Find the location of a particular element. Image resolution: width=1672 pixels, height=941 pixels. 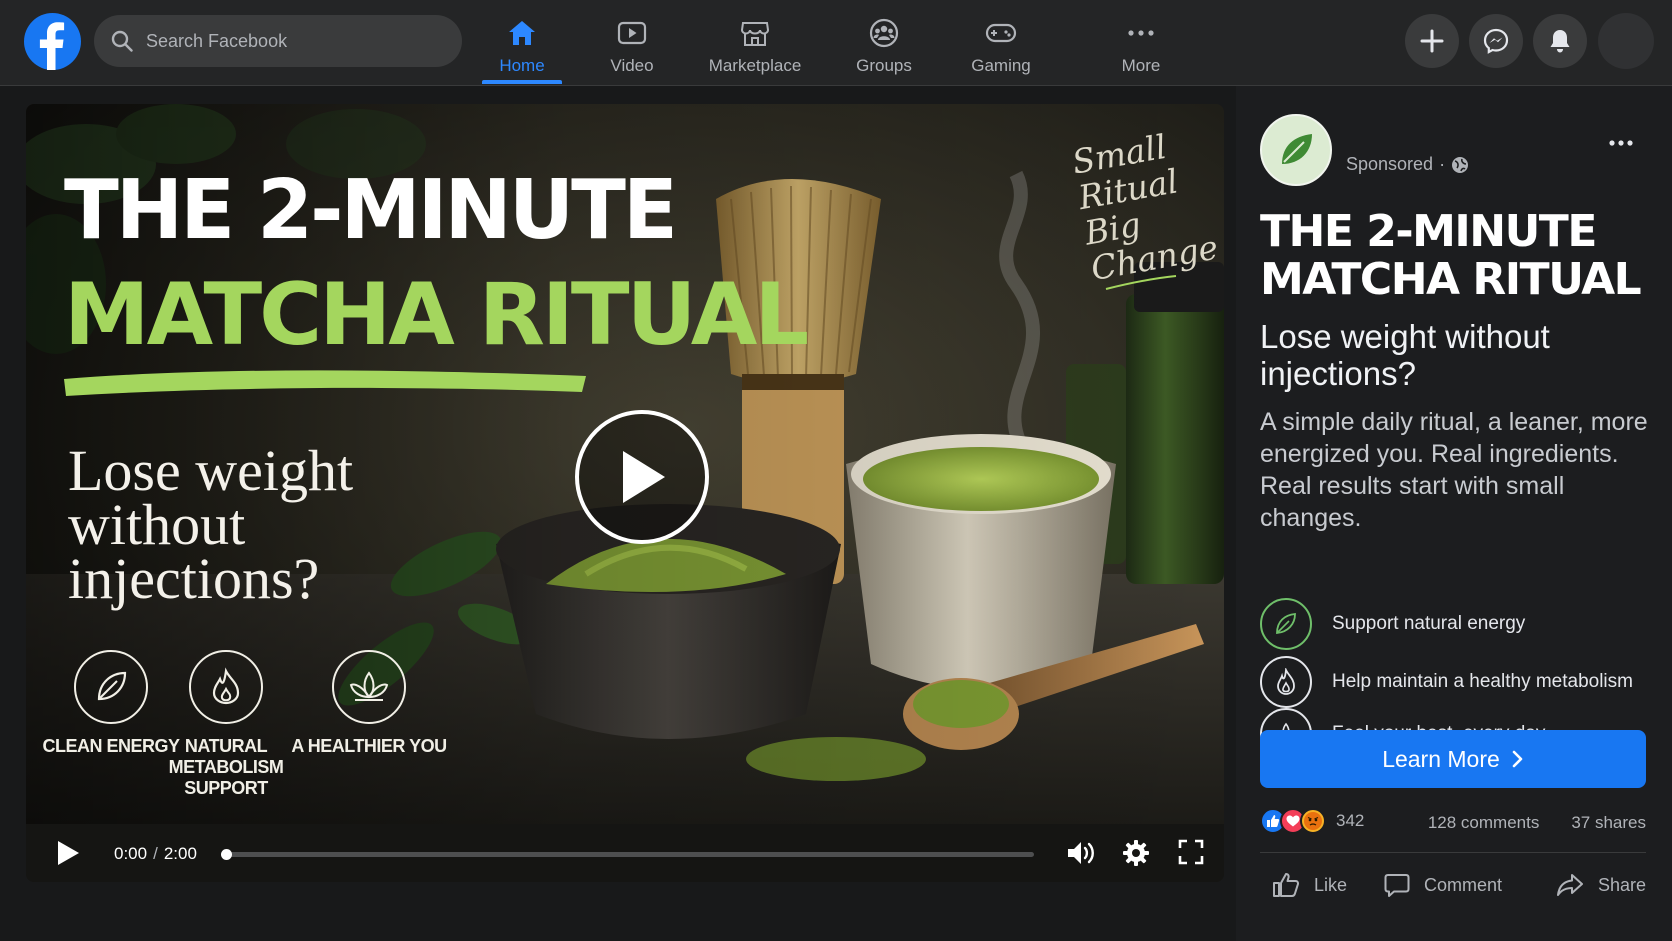

leaf-logo-icon is located at coordinates (1297, 149).